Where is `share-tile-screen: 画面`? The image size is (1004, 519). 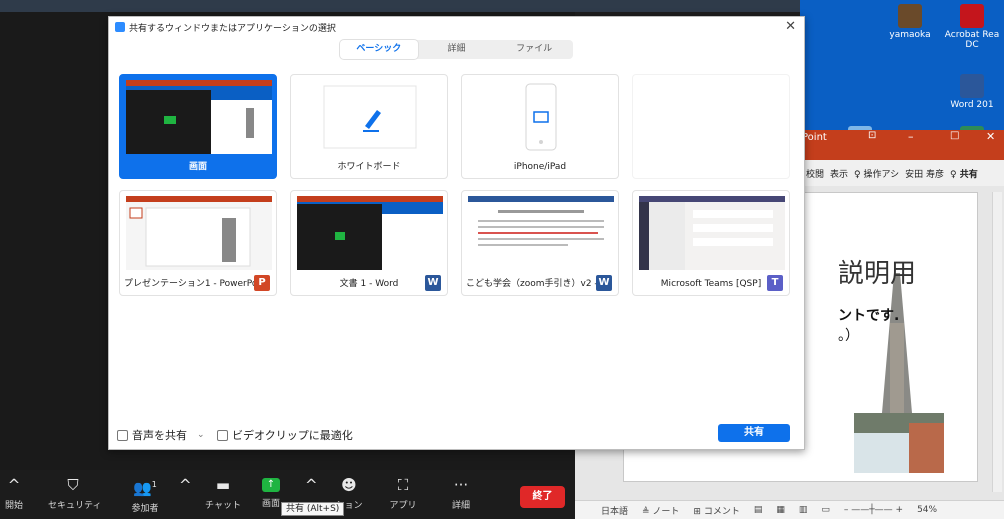 share-tile-screen: 画面 is located at coordinates (198, 126).